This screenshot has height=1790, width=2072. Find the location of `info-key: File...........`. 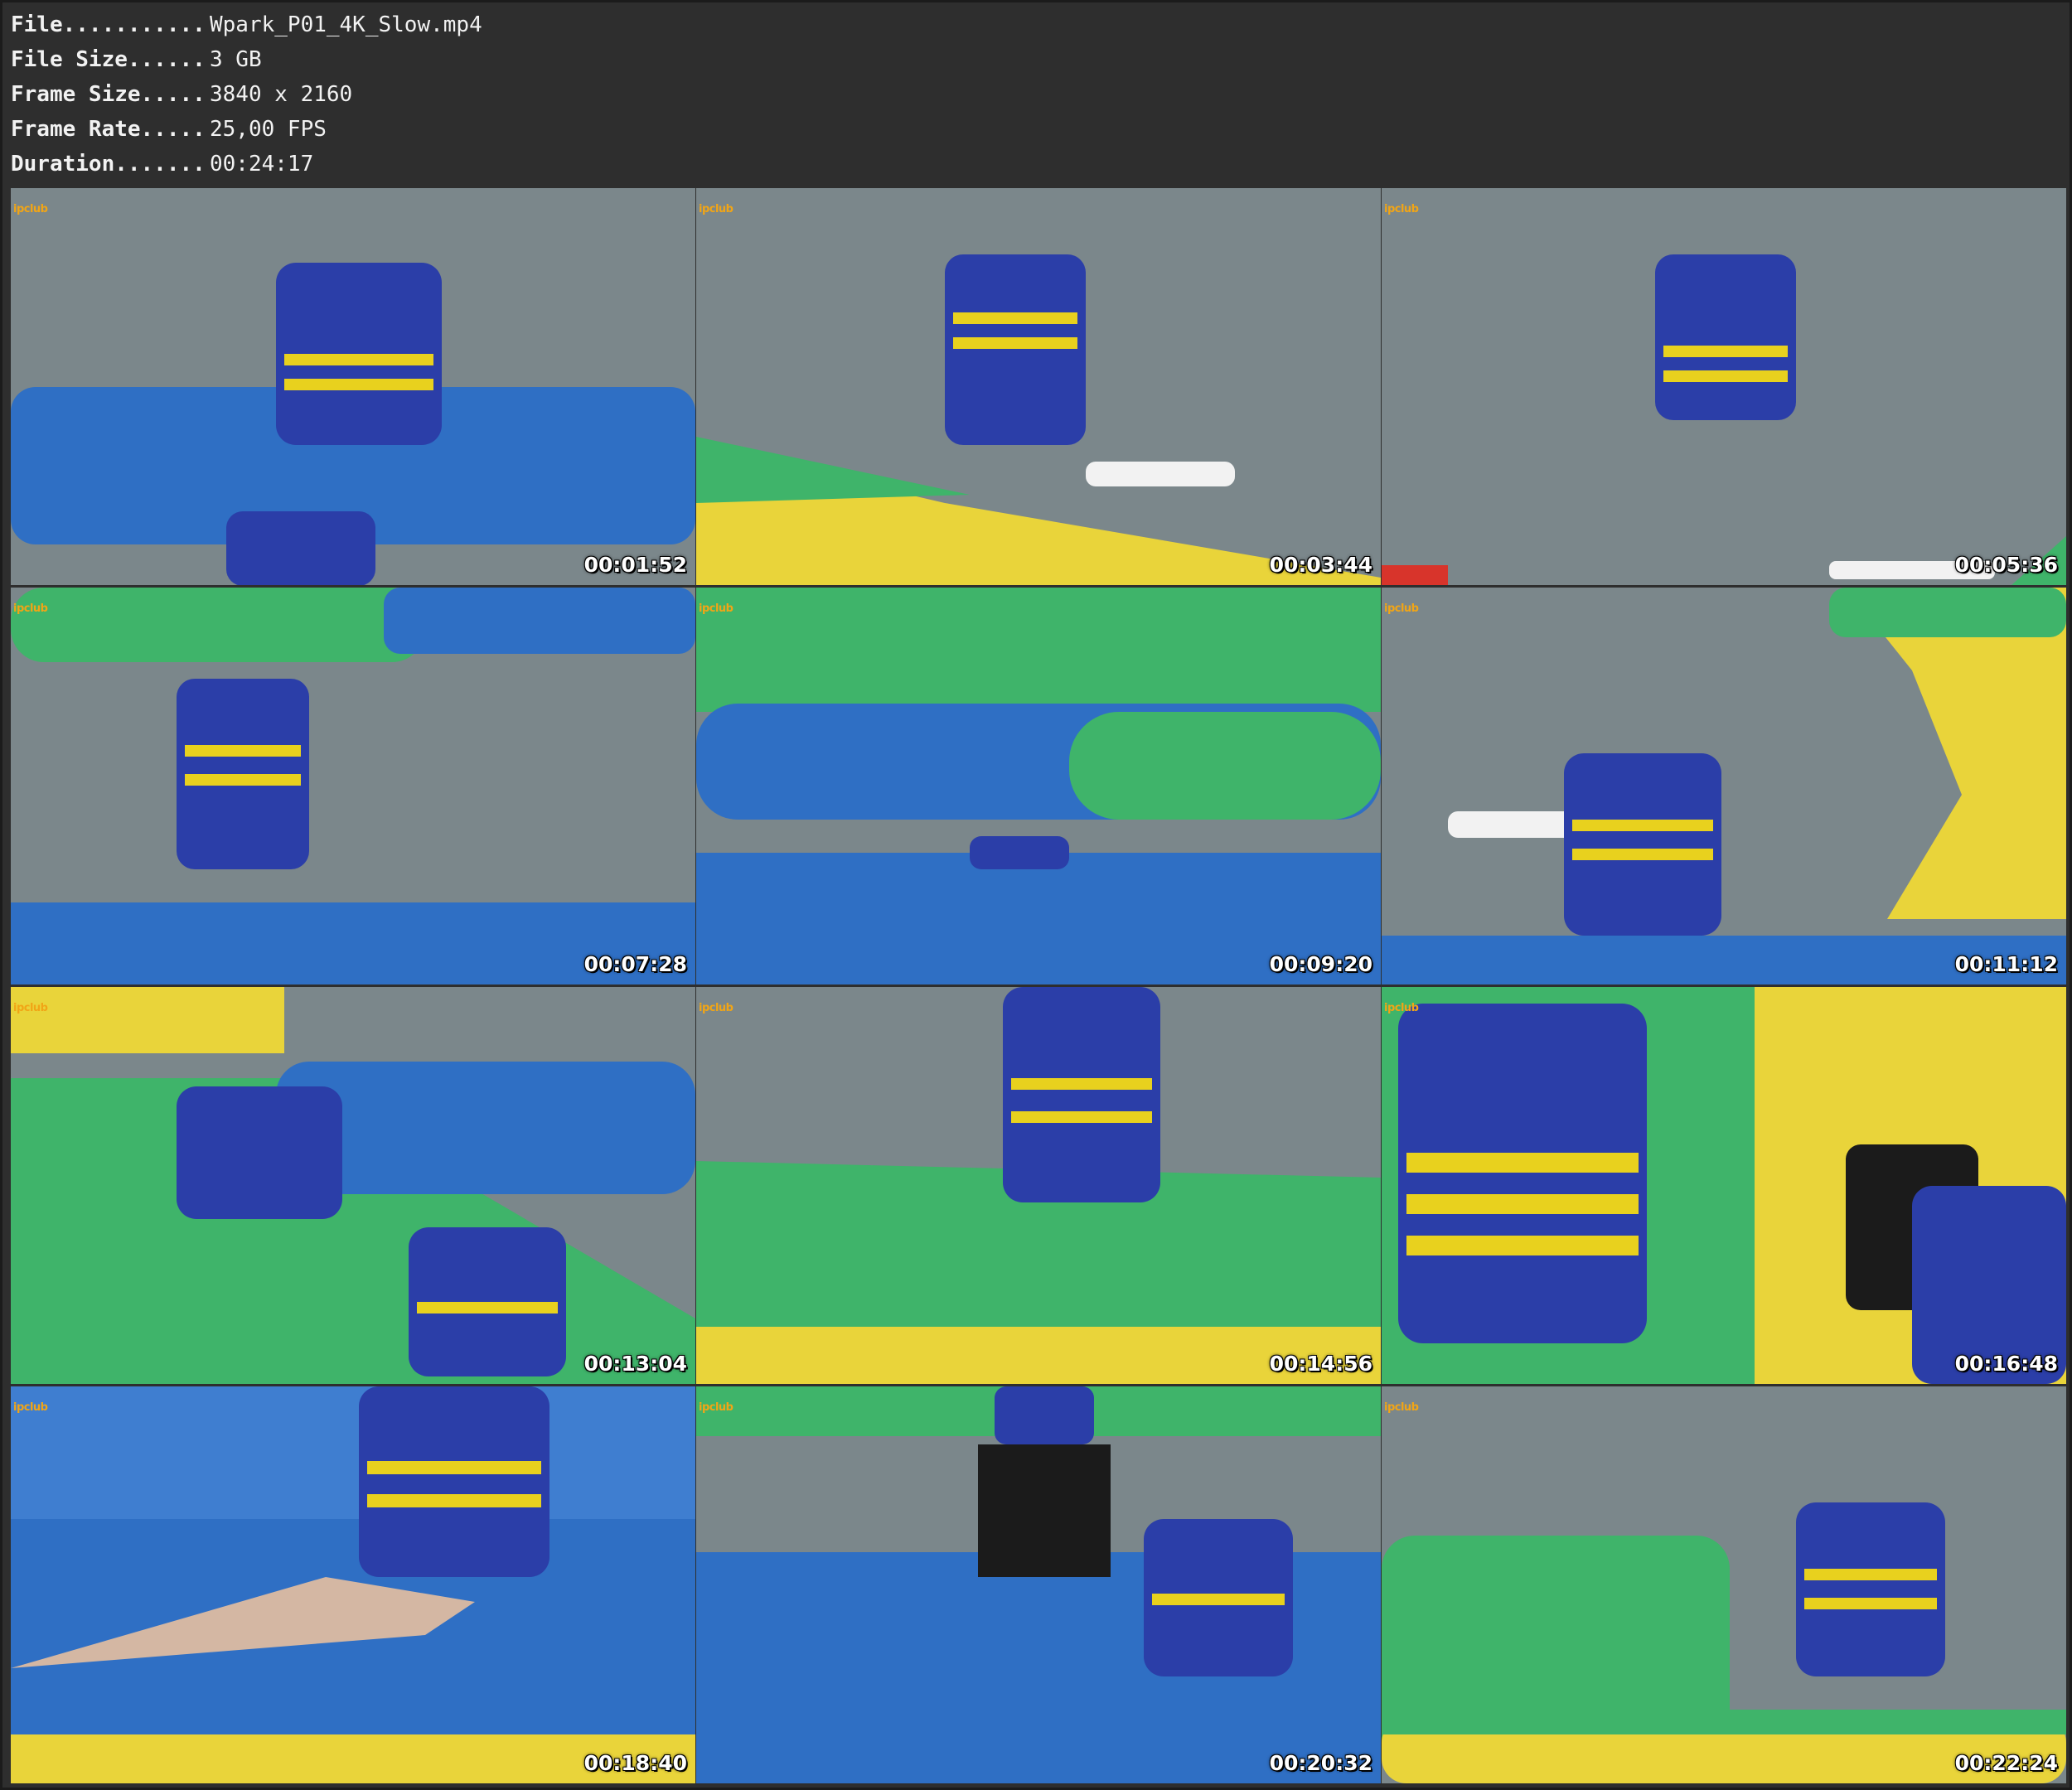

info-key: File........... is located at coordinates (108, 24).